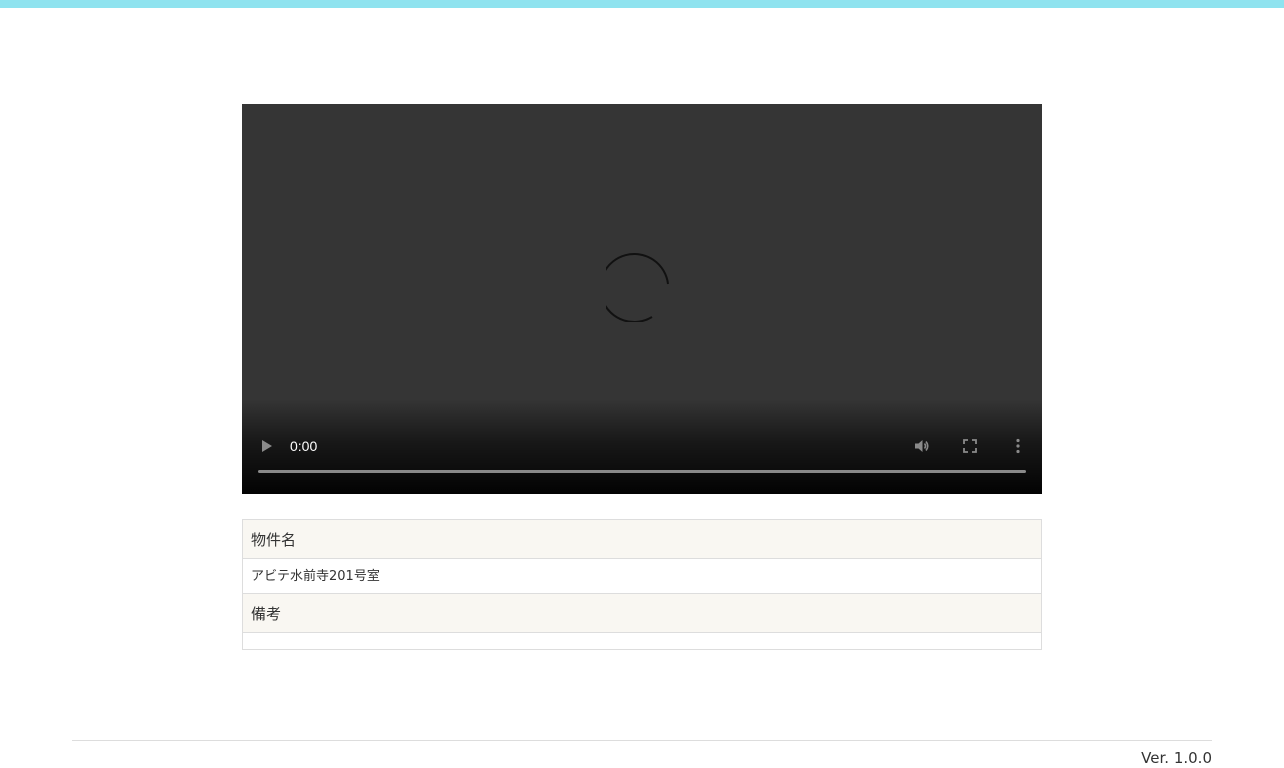 The width and height of the screenshot is (1284, 768). I want to click on notes-value, so click(642, 641).